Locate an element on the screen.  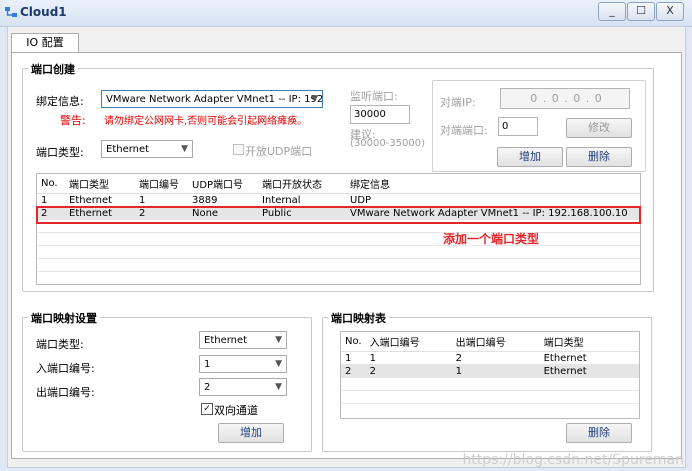
column-header: 端口开放状态 is located at coordinates (302, 184).